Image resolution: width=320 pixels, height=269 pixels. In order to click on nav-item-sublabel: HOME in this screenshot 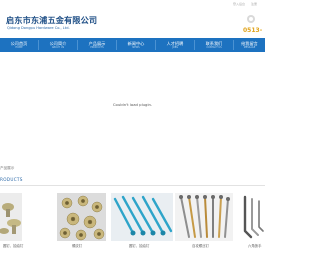, I will do `click(19, 47)`.